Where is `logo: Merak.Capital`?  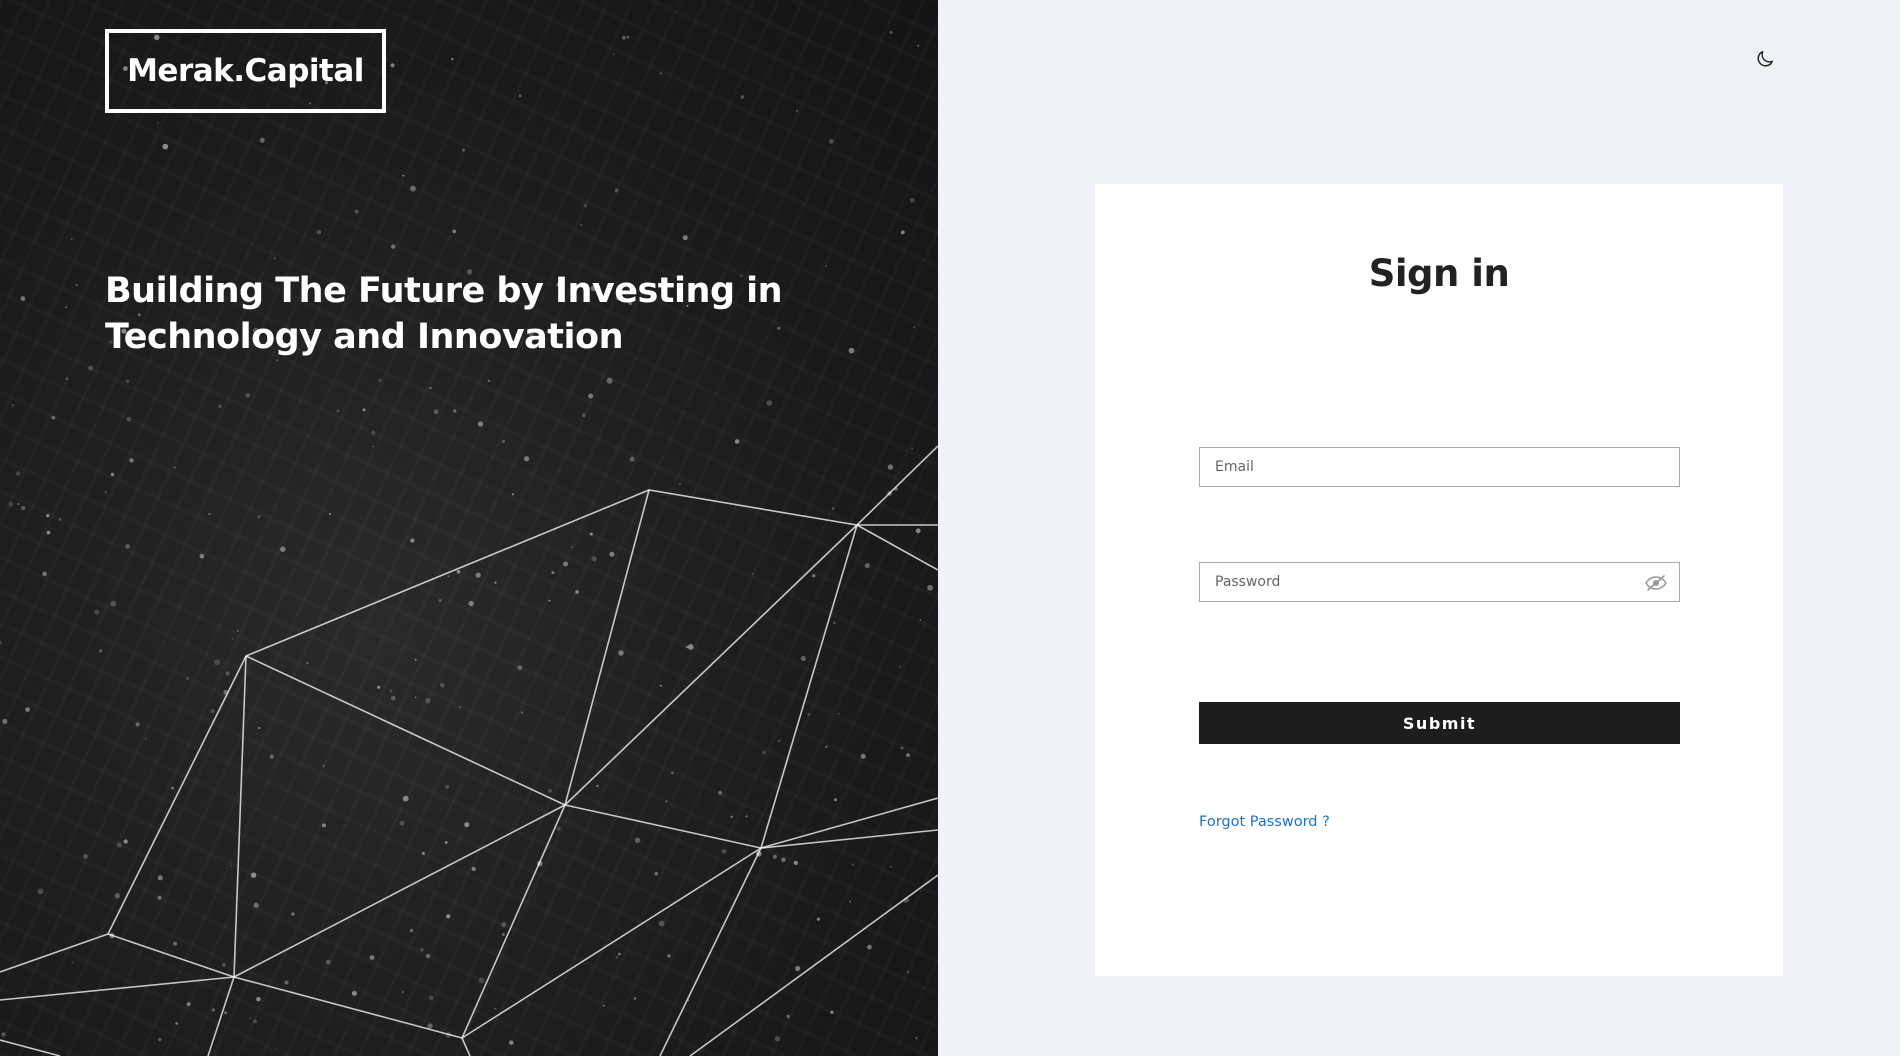
logo: Merak.Capital is located at coordinates (245, 71).